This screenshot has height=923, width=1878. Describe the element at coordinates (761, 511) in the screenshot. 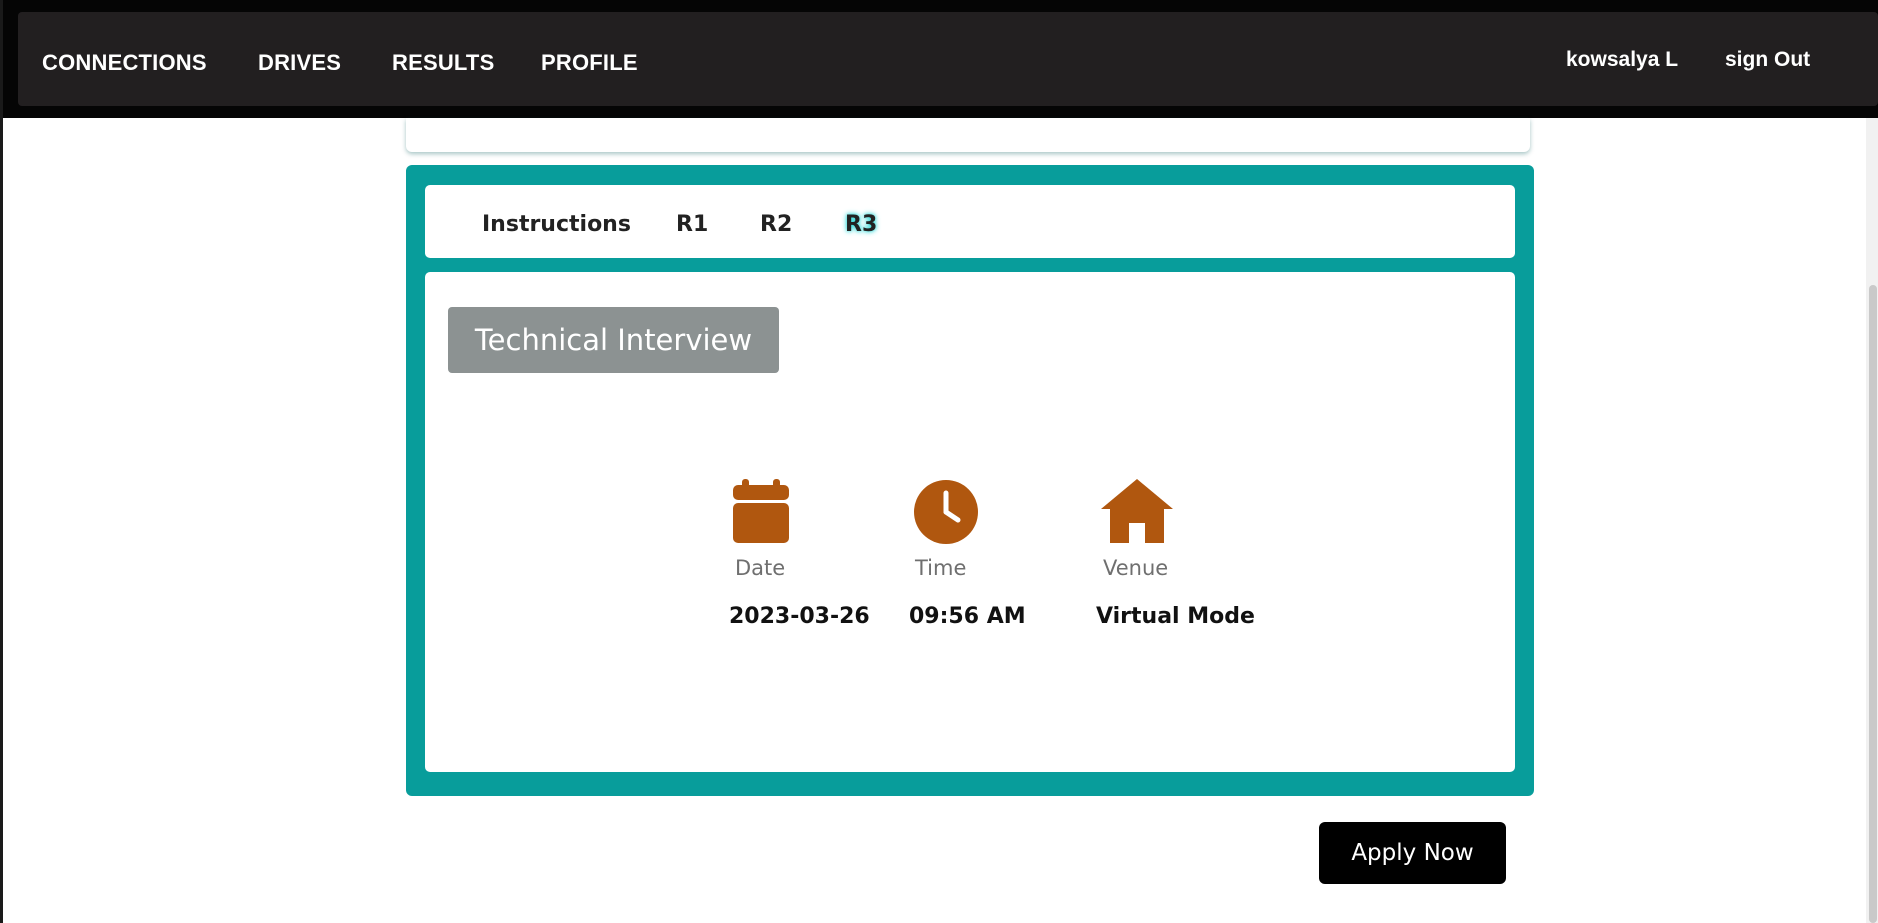

I see `calendar-icon` at that location.